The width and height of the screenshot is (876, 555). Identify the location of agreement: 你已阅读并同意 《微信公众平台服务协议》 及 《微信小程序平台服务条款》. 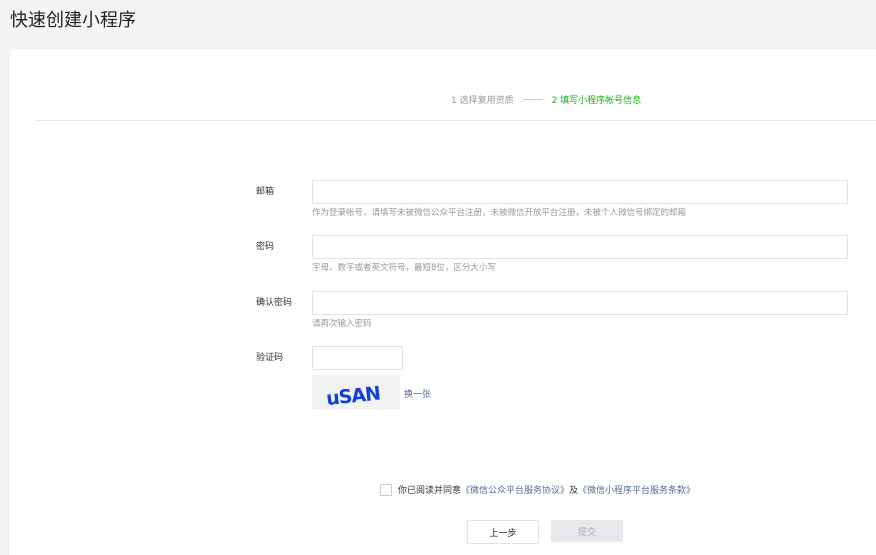
(537, 489).